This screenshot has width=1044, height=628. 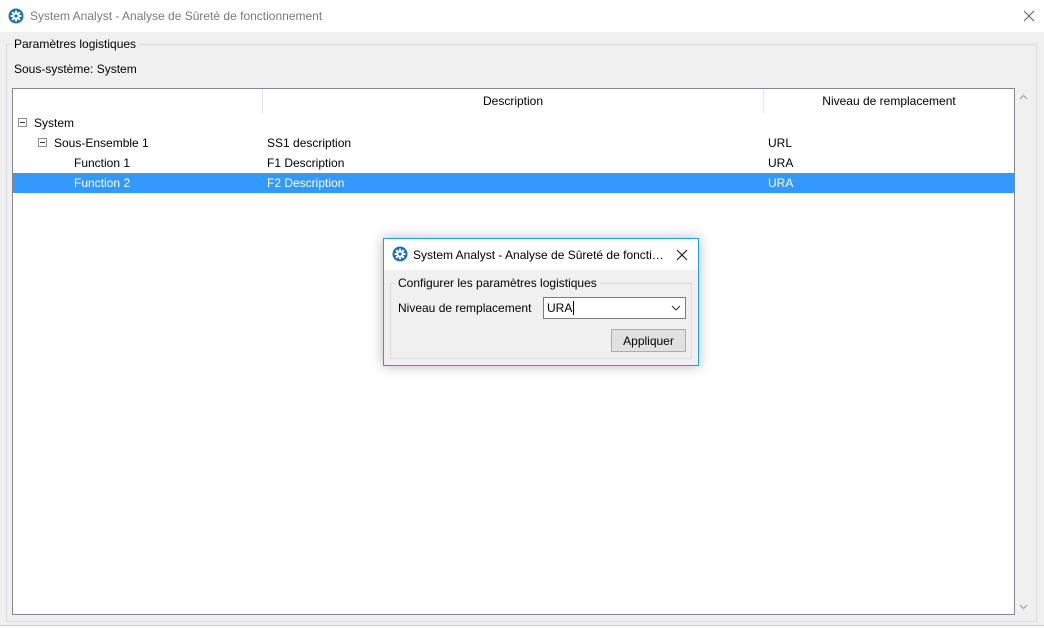 I want to click on column-header-level: Niveau de remplacement, so click(x=889, y=101).